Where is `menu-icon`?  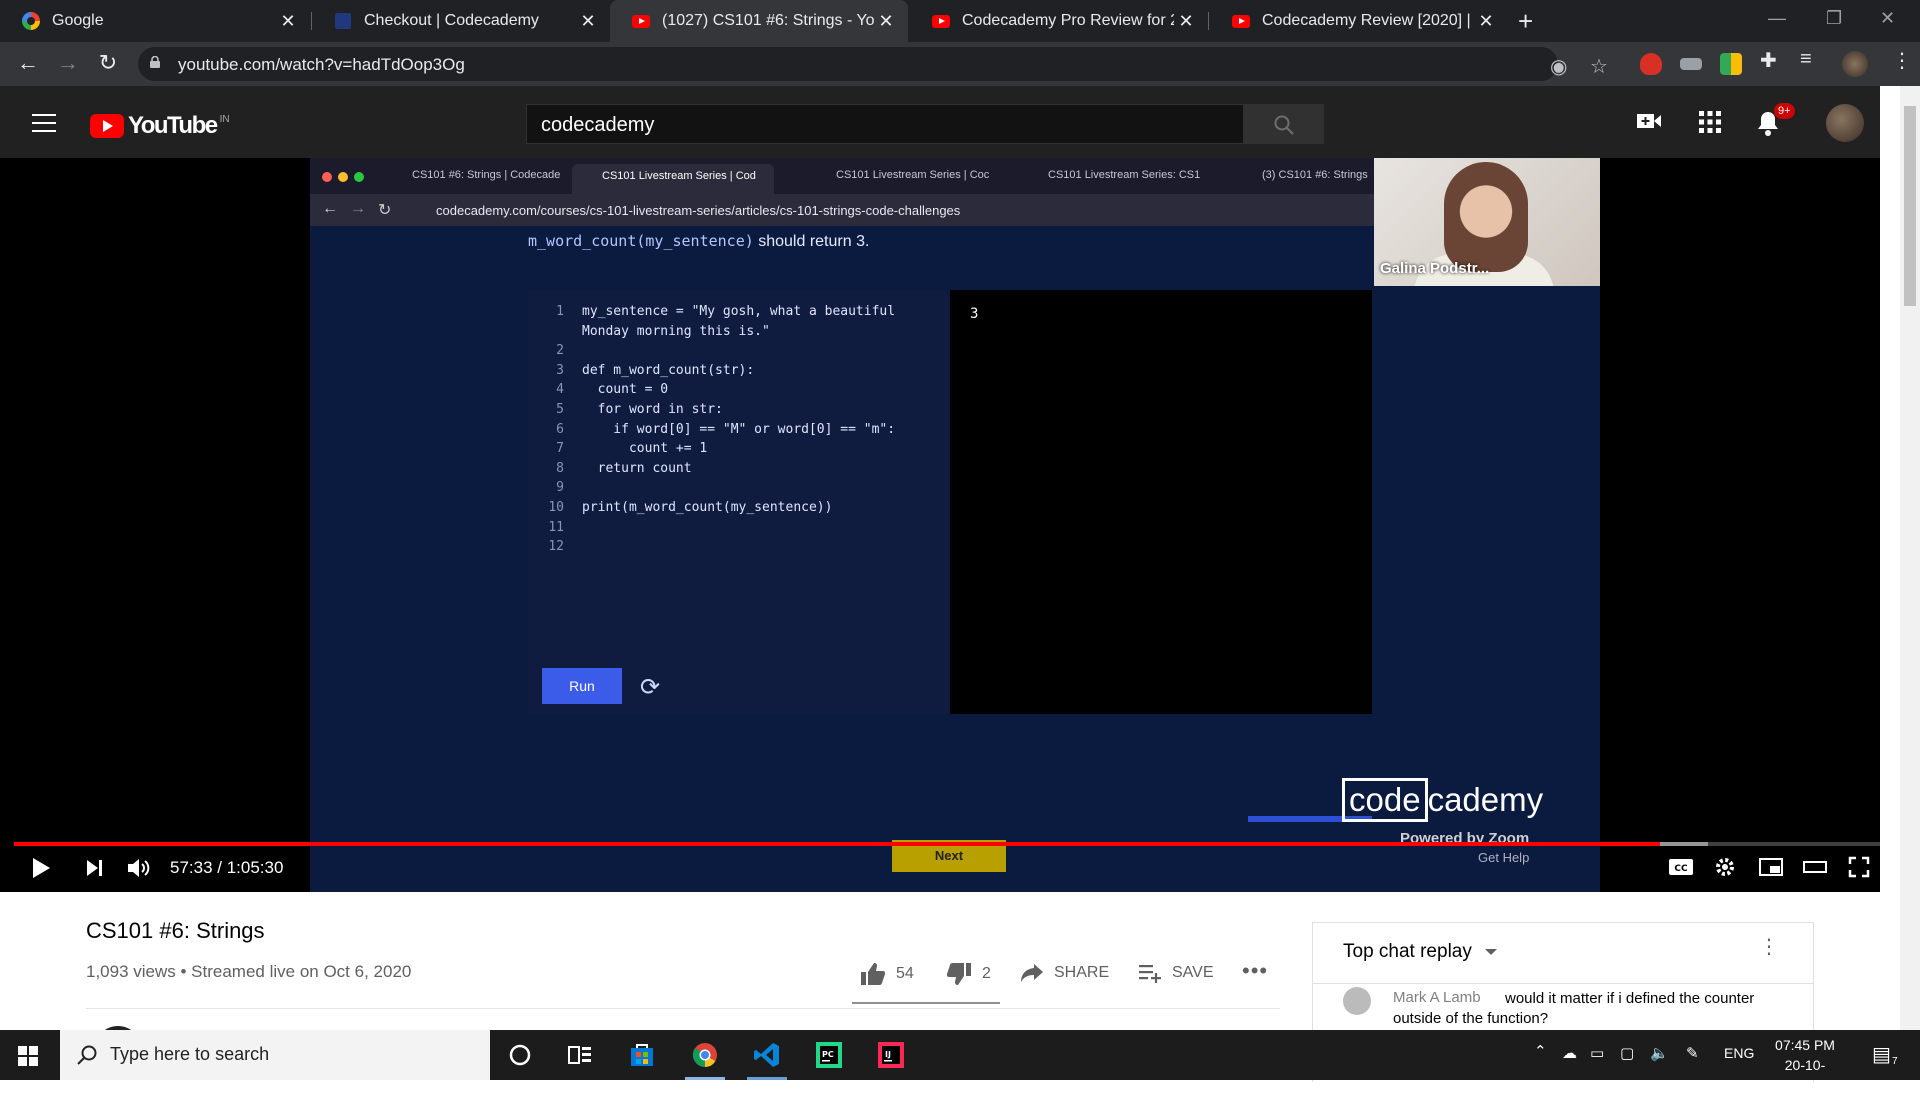
menu-icon is located at coordinates (44, 123).